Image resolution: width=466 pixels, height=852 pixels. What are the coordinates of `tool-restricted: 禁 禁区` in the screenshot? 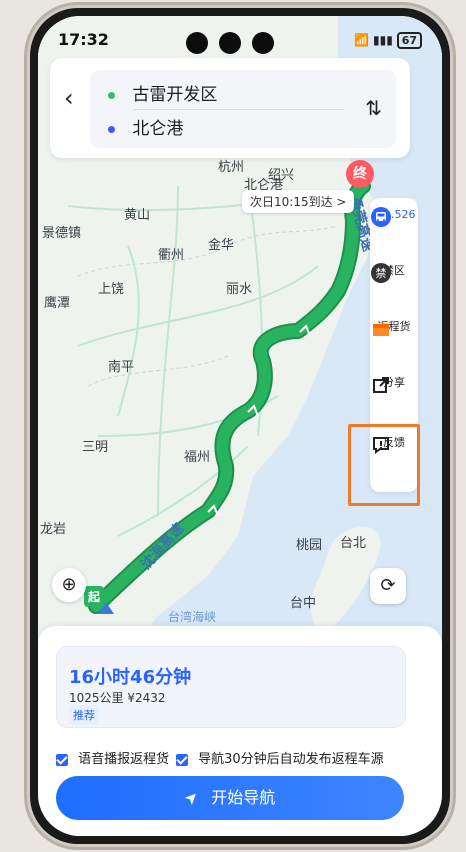 It's located at (394, 272).